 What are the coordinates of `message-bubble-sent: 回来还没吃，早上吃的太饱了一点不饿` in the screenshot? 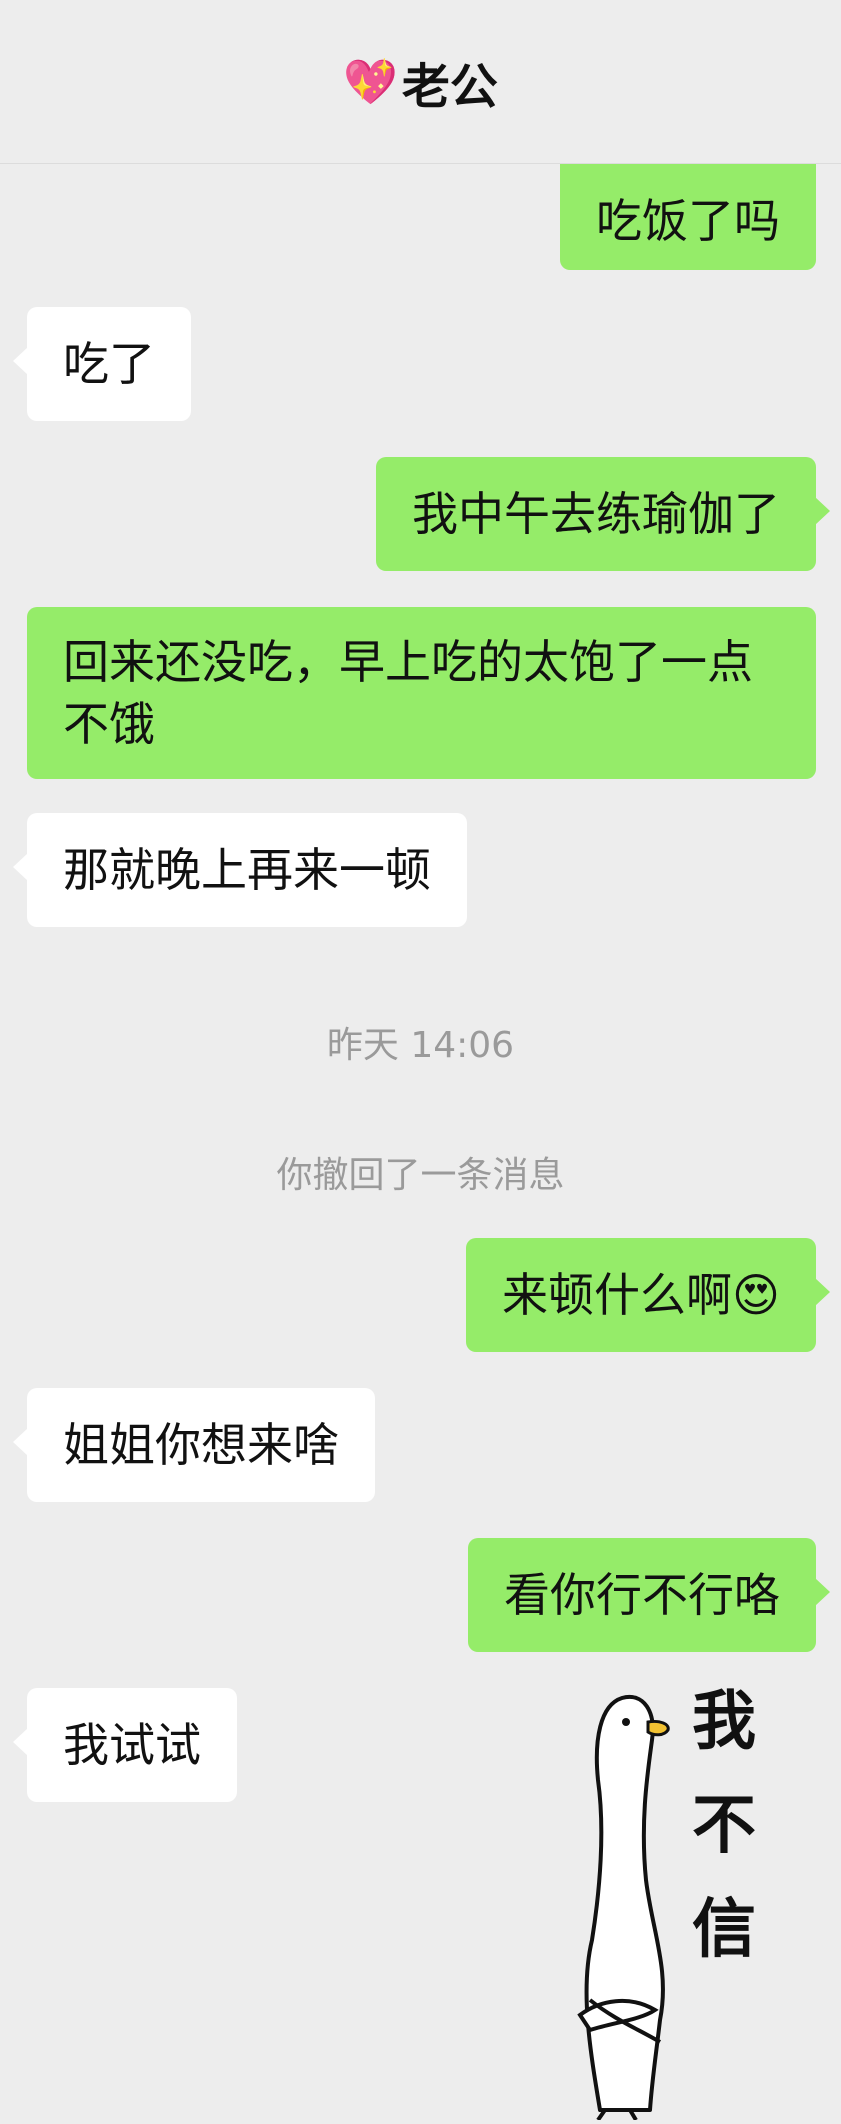 It's located at (421, 693).